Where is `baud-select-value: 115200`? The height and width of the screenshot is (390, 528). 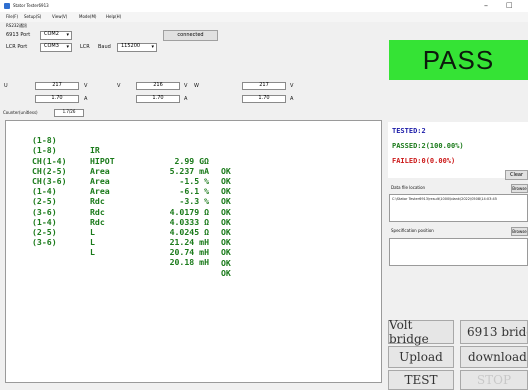 baud-select-value: 115200 is located at coordinates (131, 46).